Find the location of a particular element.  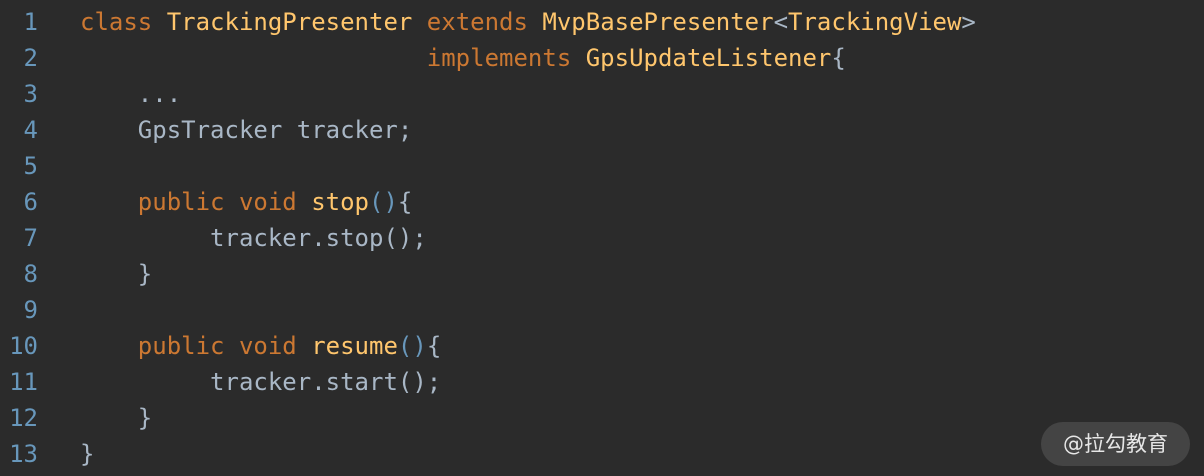

code-line: 9 is located at coordinates (602, 310).